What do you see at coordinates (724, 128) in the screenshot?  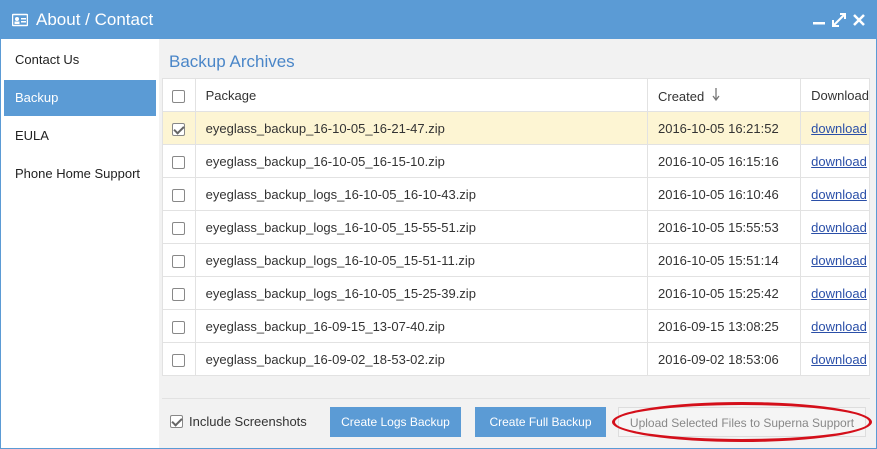 I see `created-cell: 2016-10-05 16:21:52` at bounding box center [724, 128].